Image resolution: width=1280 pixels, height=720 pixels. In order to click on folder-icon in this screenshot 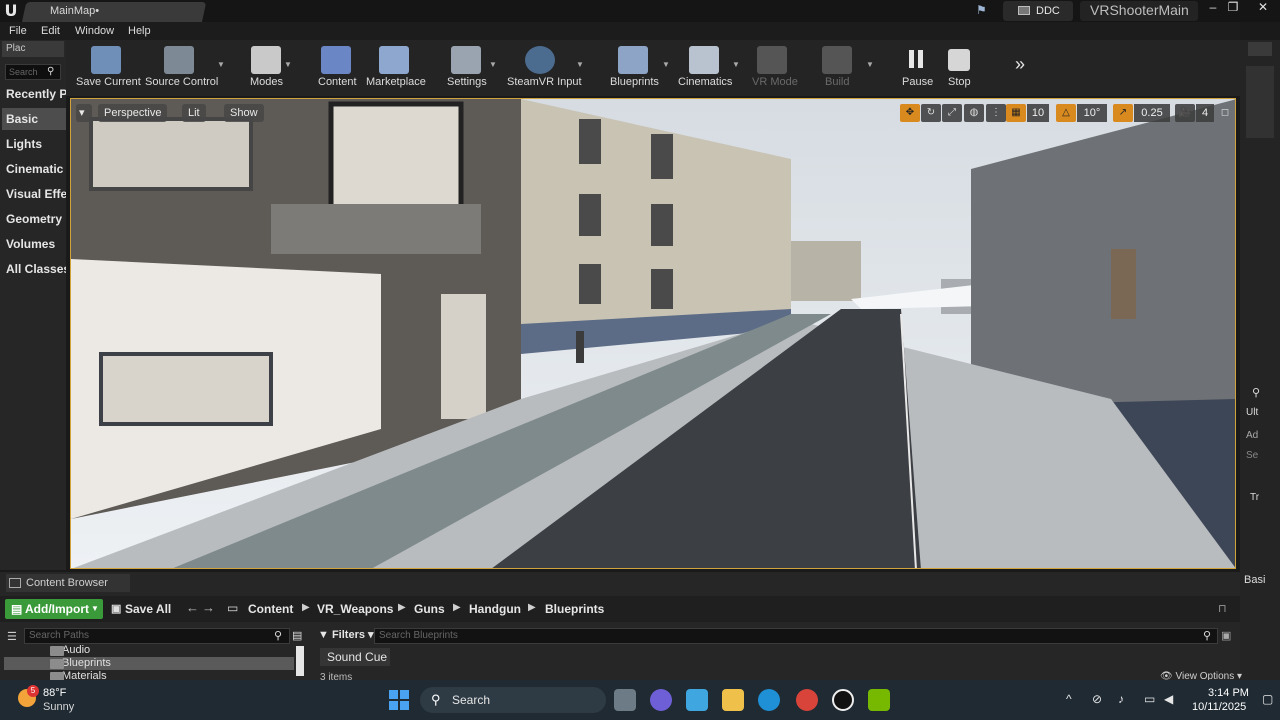, I will do `click(733, 700)`.